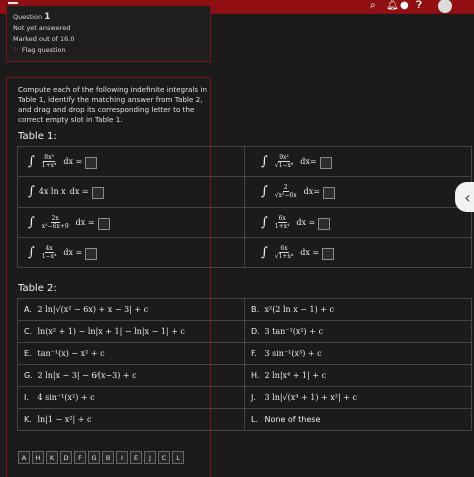 The height and width of the screenshot is (477, 474). Describe the element at coordinates (365, 375) in the screenshot. I see `answer-expression: 2 ln|x⁴ + 1| + c` at that location.